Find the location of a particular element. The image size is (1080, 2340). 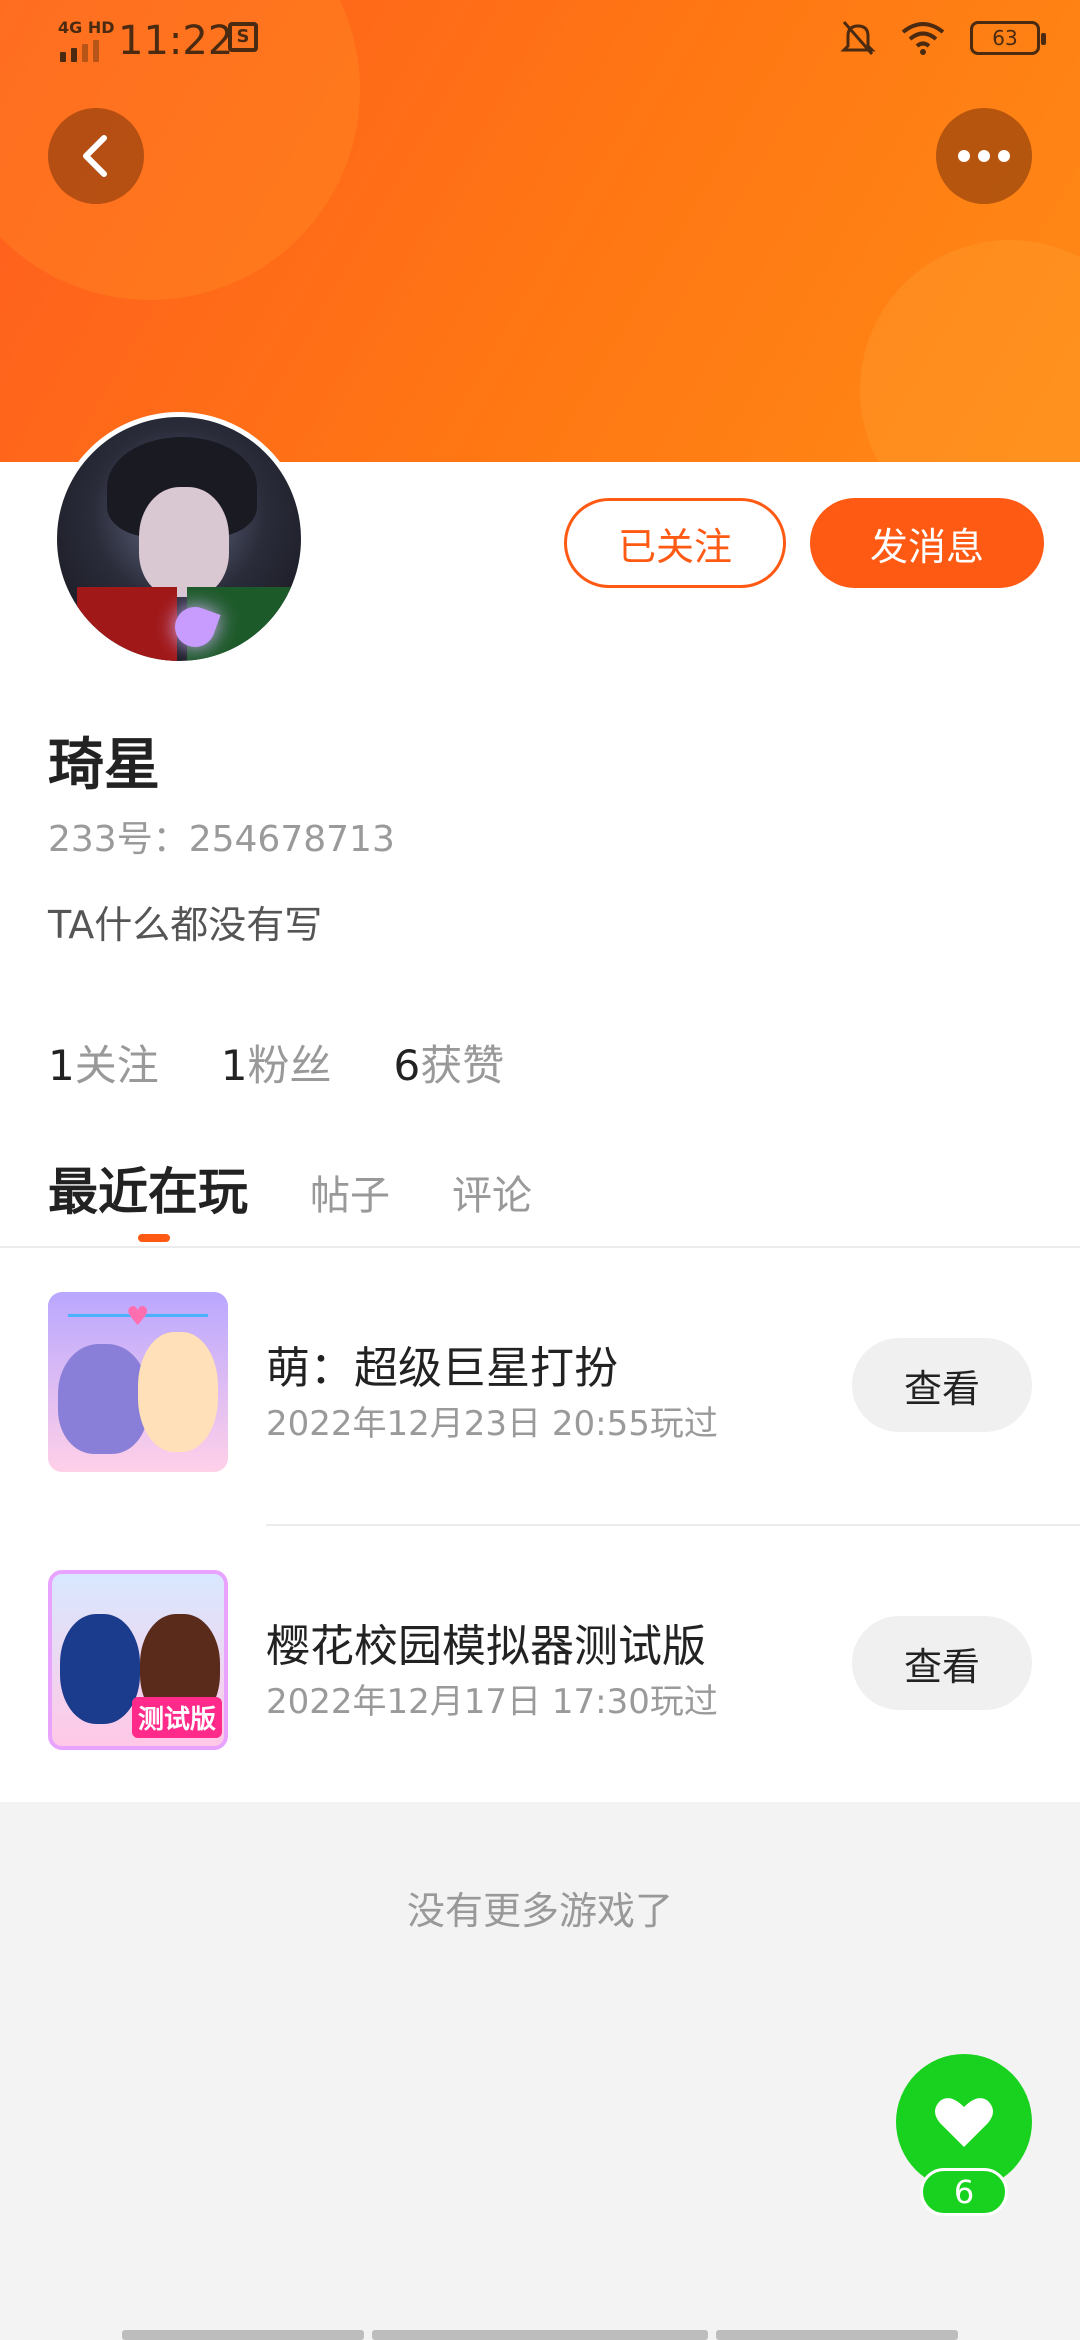

profile-tabs: 最近在玩 帖子 评论 is located at coordinates (290, 1197).